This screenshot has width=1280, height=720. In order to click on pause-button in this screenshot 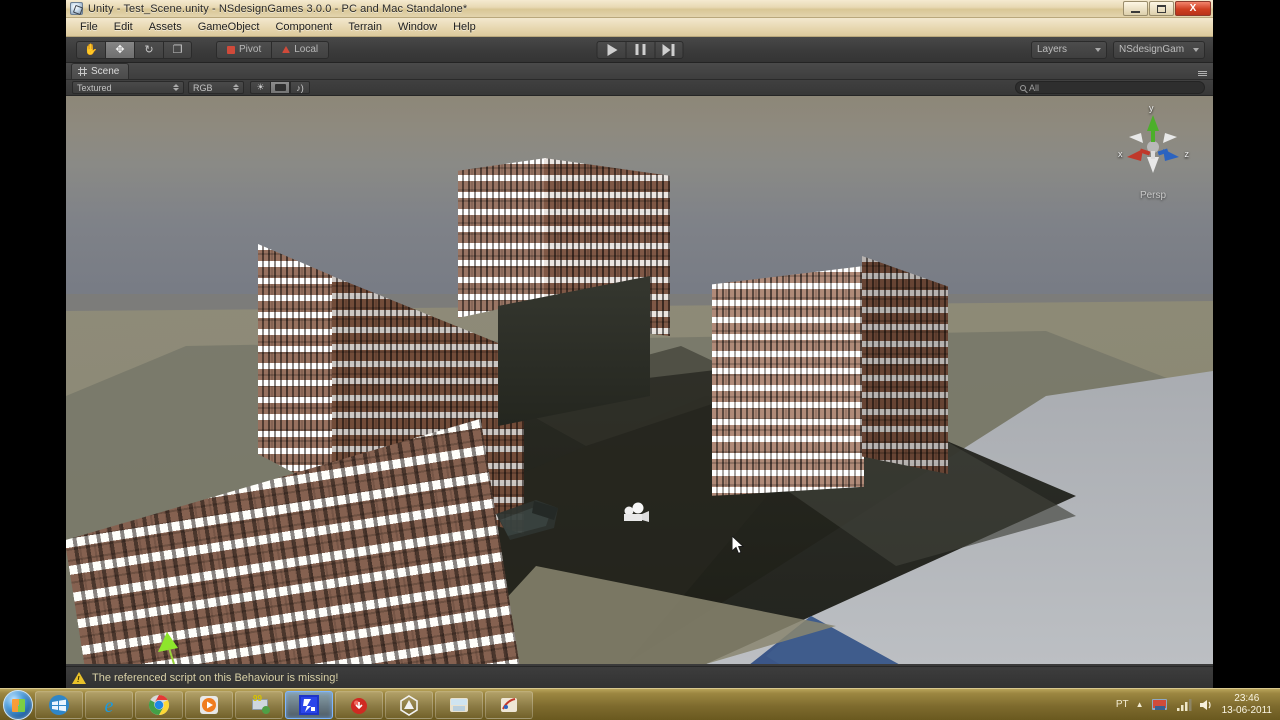, I will do `click(639, 49)`.